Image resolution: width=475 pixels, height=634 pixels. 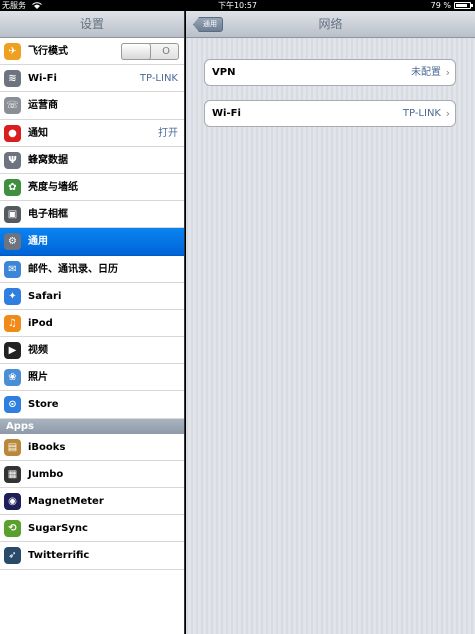 What do you see at coordinates (48, 51) in the screenshot?
I see `sidebar-item-label: 飞行模式` at bounding box center [48, 51].